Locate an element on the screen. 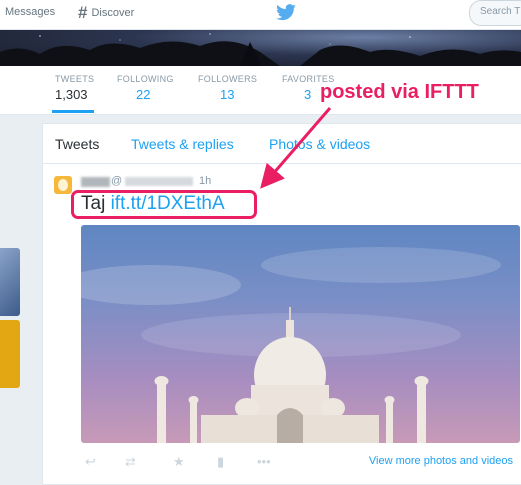 The height and width of the screenshot is (485, 521). nav-discover: # Discover is located at coordinates (106, 12).